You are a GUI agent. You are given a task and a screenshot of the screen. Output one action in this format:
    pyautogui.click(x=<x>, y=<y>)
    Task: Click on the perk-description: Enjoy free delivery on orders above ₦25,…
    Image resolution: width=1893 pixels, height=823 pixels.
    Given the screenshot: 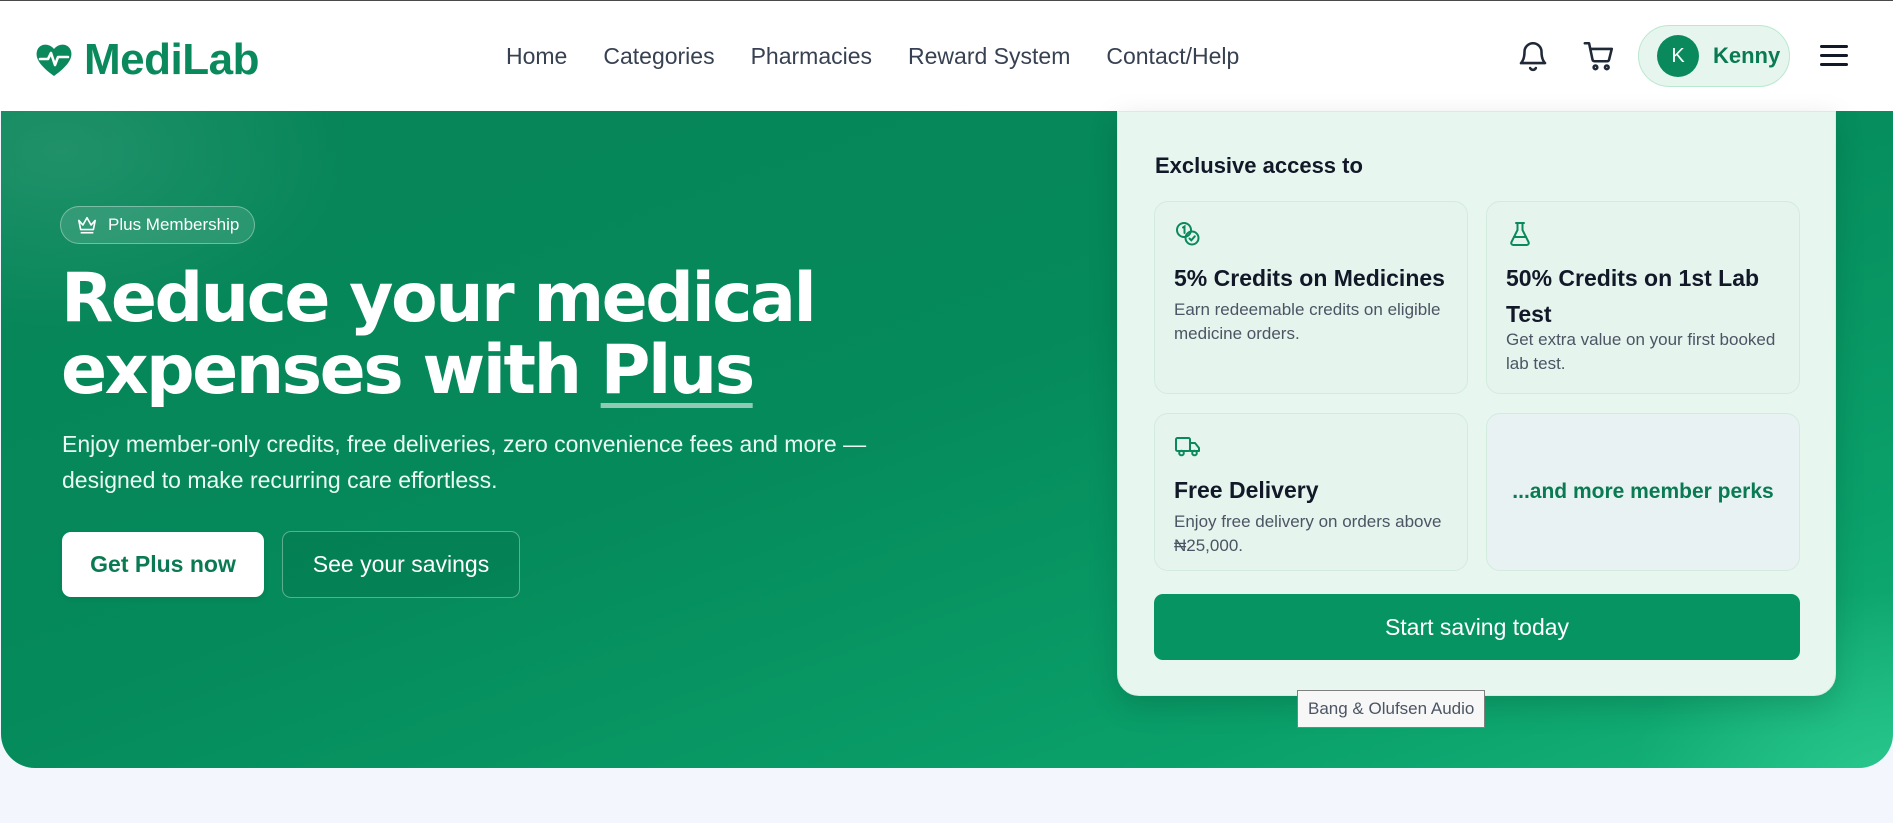 What is the action you would take?
    pyautogui.click(x=1308, y=533)
    